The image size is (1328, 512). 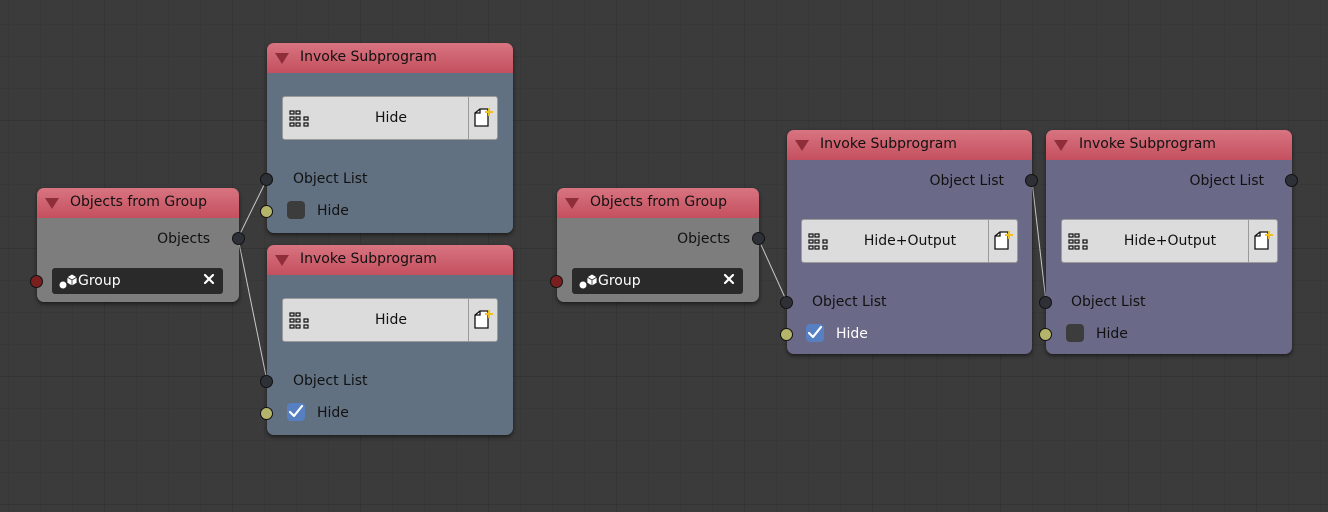 I want to click on objects-from-group-node-2: Objects from Group Objects Group, so click(x=657, y=245).